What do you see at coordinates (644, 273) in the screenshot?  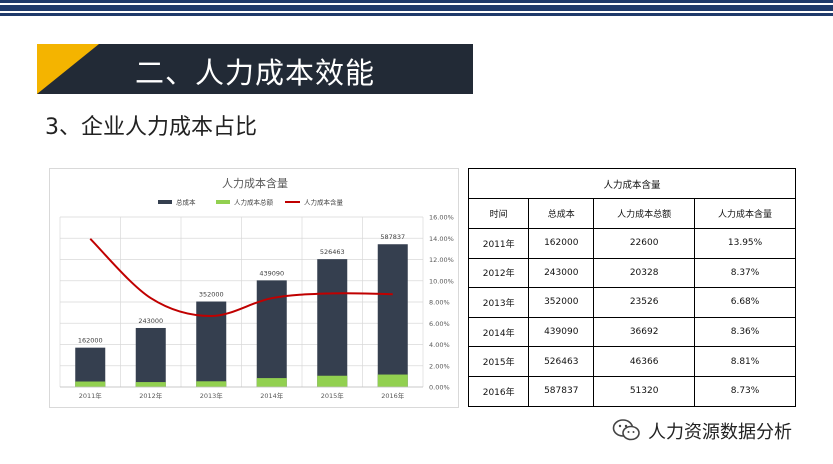 I see `table-cell: 20328` at bounding box center [644, 273].